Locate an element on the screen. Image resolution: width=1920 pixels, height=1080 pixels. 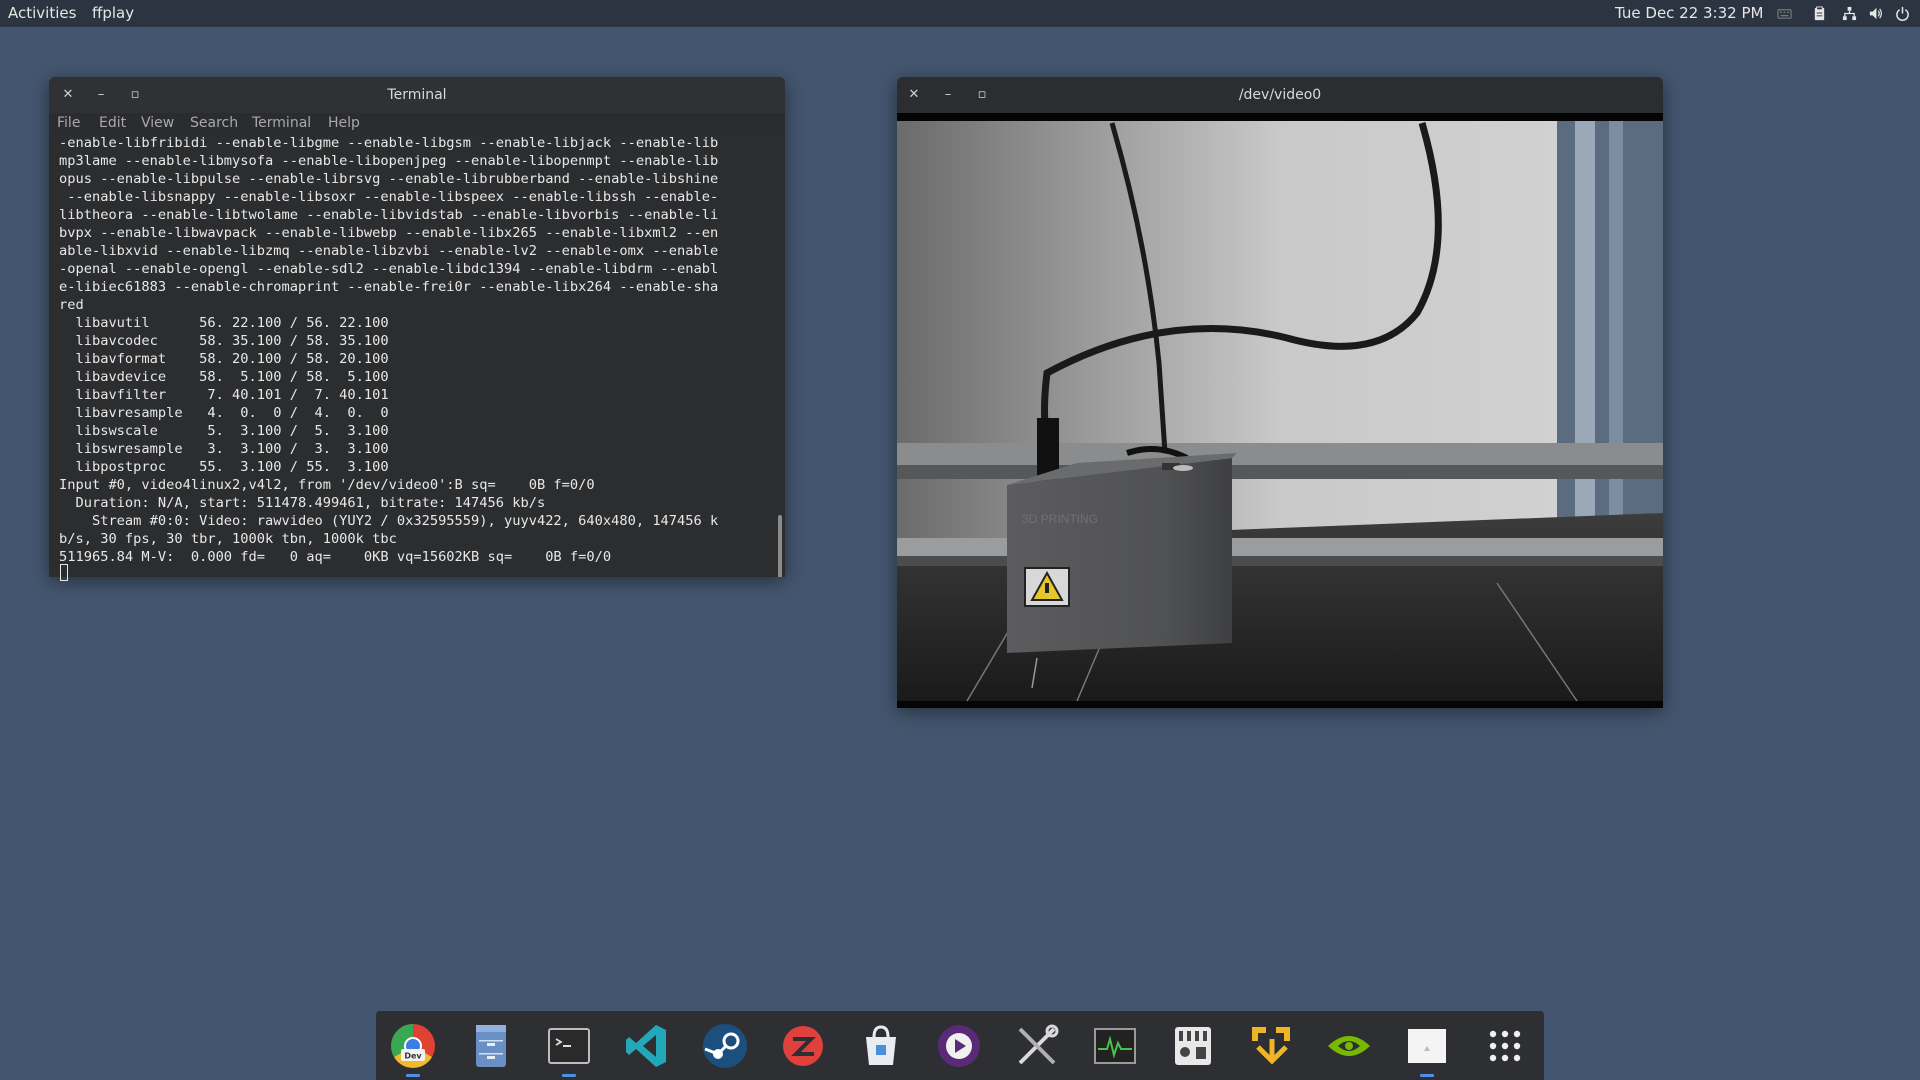
dock-item-mixer is located at coordinates (1193, 1046).